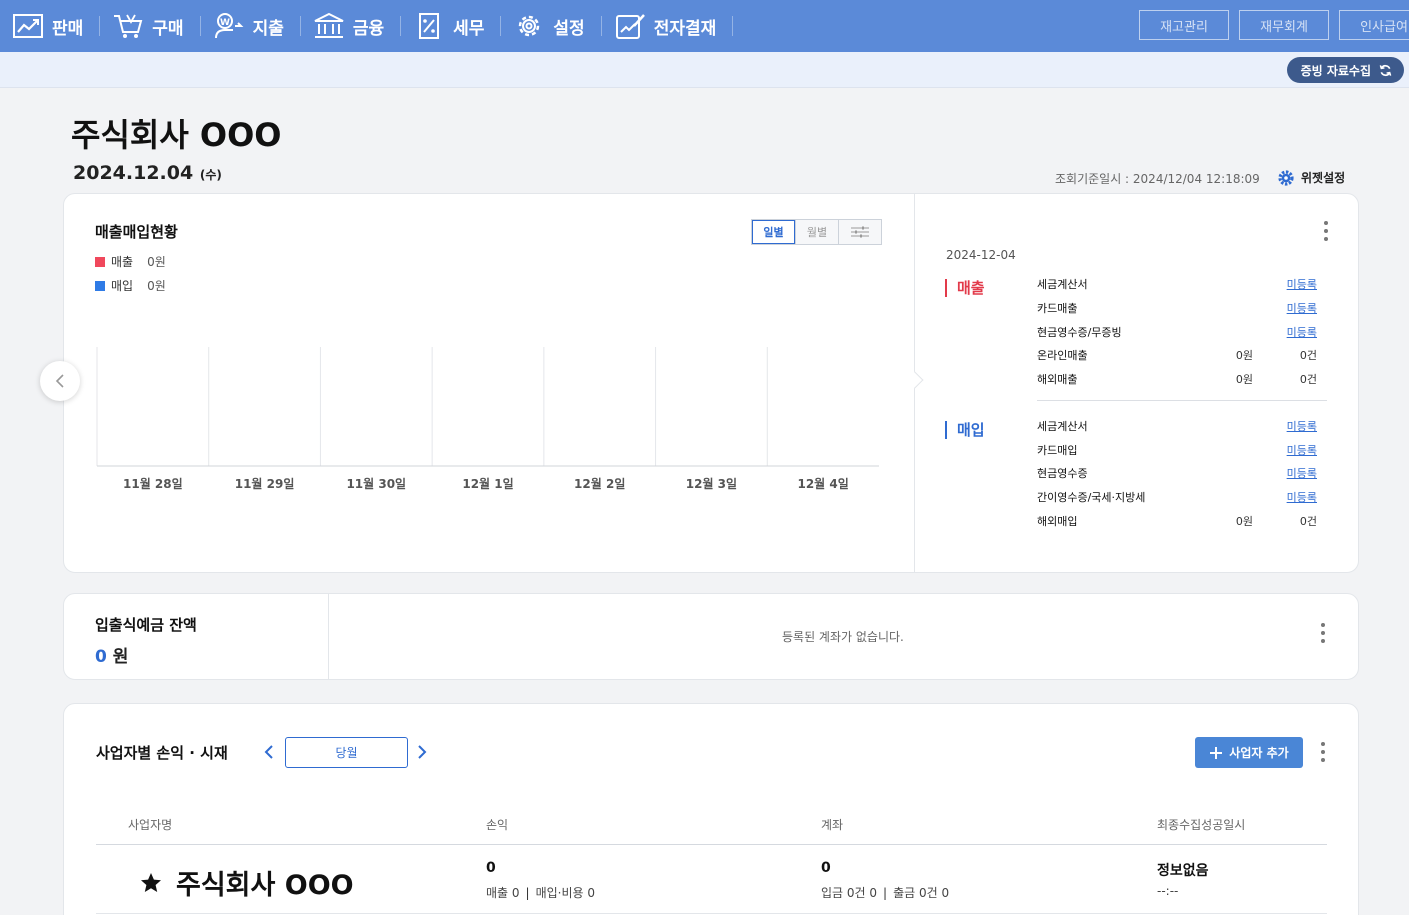 The width and height of the screenshot is (1409, 915). I want to click on account-withdraw: 출금 0건 0, so click(921, 893).